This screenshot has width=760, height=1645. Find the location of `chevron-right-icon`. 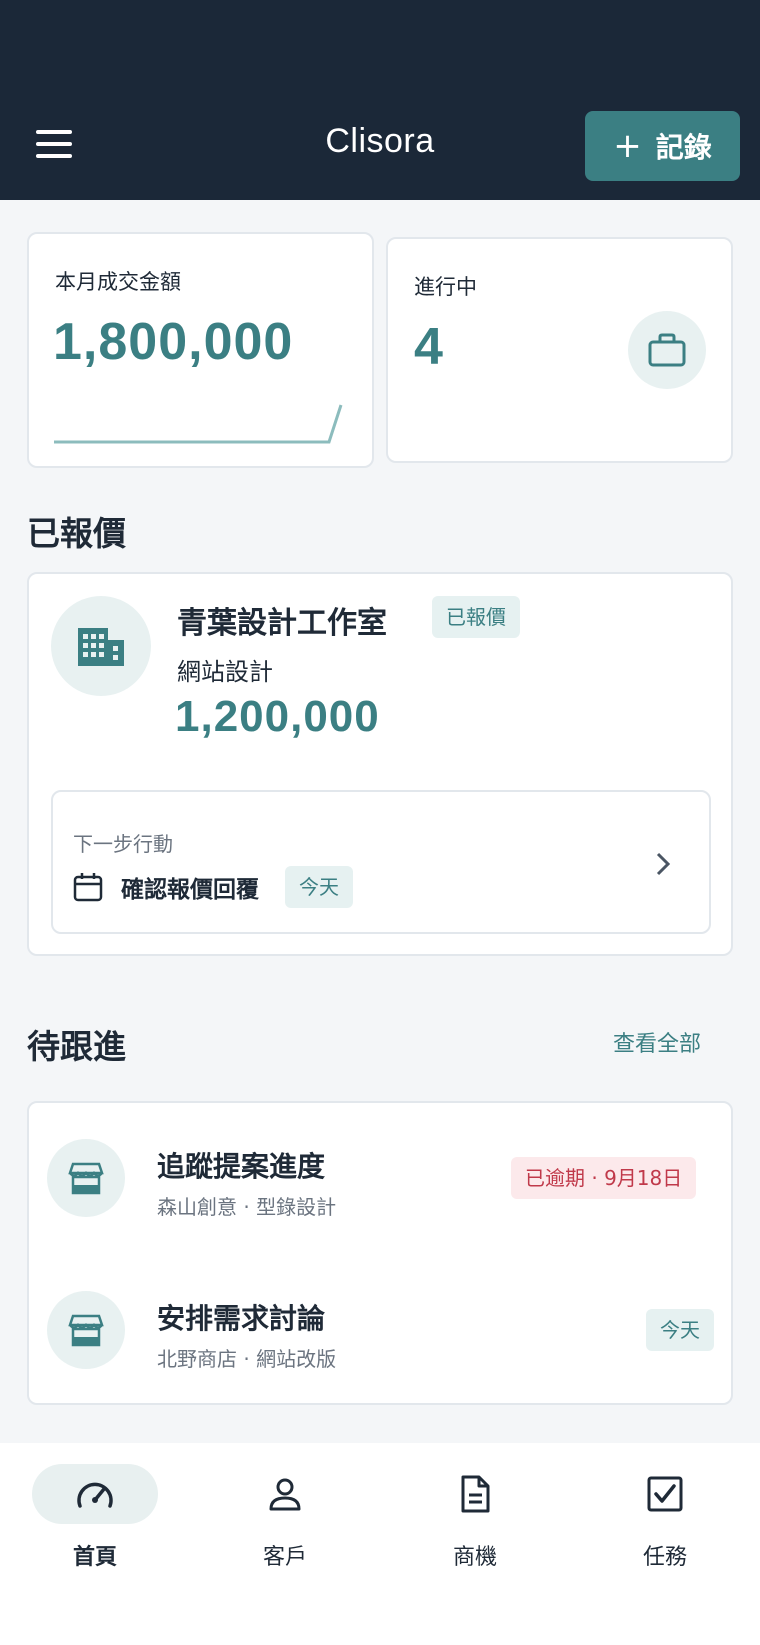

chevron-right-icon is located at coordinates (663, 864).